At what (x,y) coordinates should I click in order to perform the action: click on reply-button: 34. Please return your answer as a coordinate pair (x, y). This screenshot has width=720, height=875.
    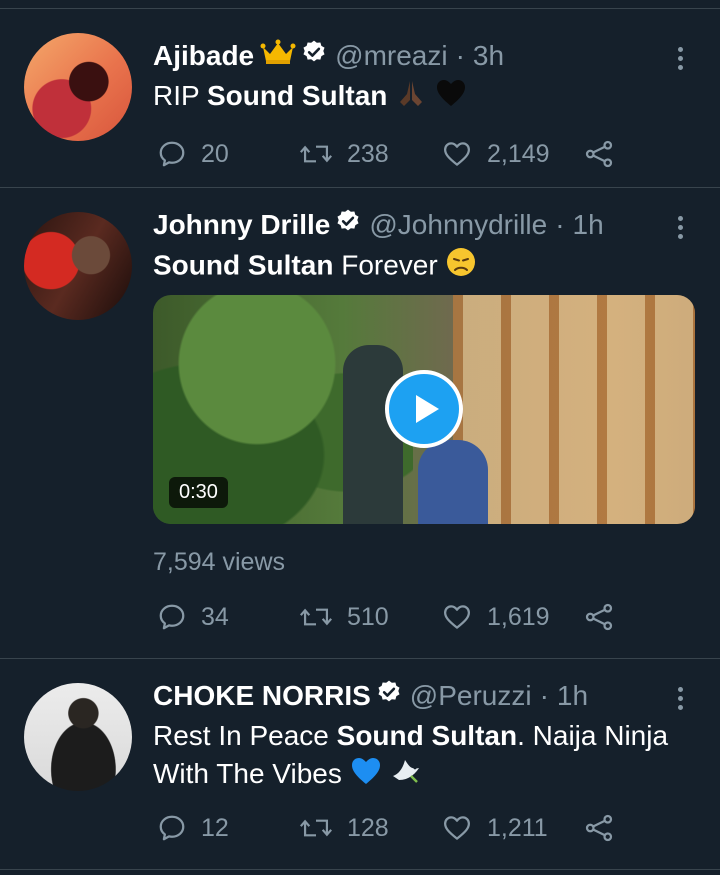
    Looking at the image, I should click on (228, 617).